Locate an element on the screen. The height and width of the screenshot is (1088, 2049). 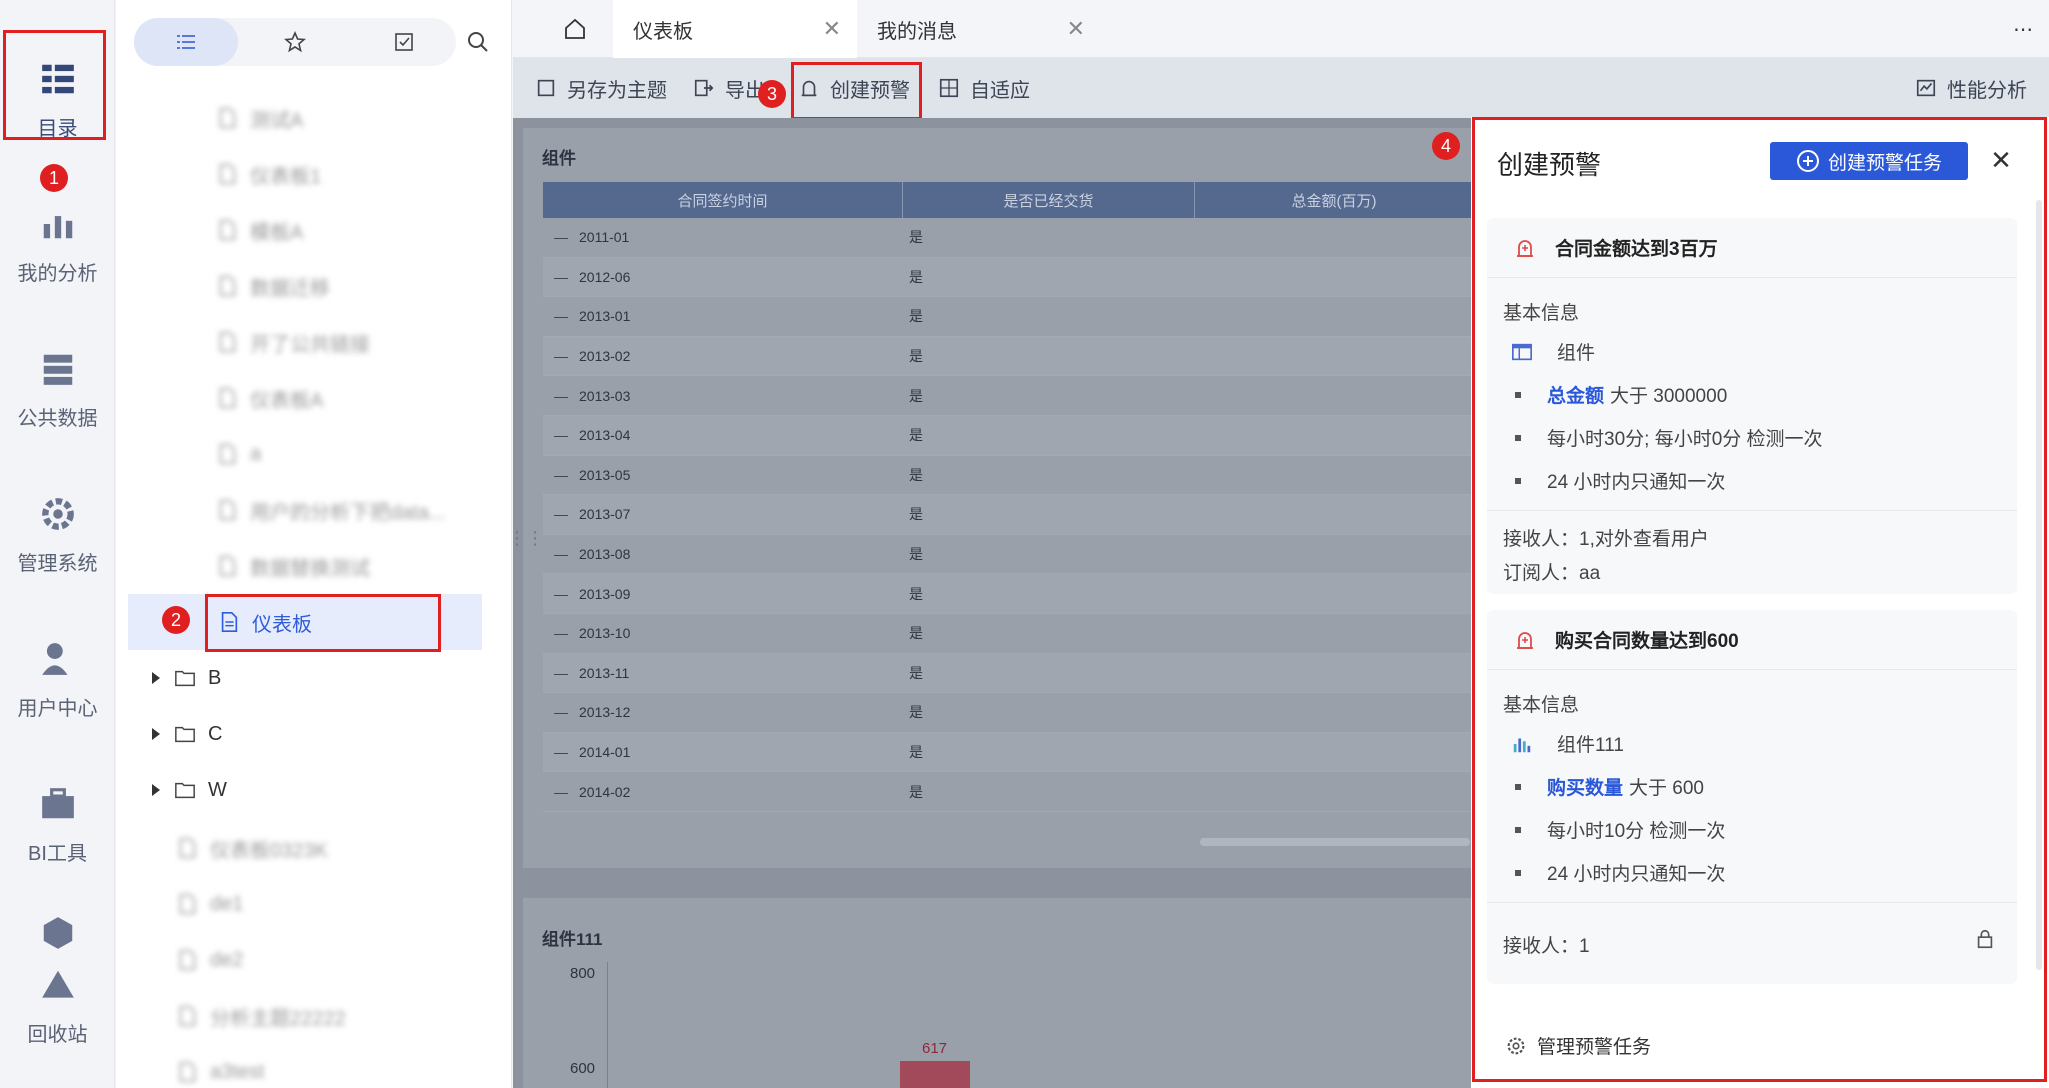
highlight-box-dashboard is located at coordinates (323, 623).